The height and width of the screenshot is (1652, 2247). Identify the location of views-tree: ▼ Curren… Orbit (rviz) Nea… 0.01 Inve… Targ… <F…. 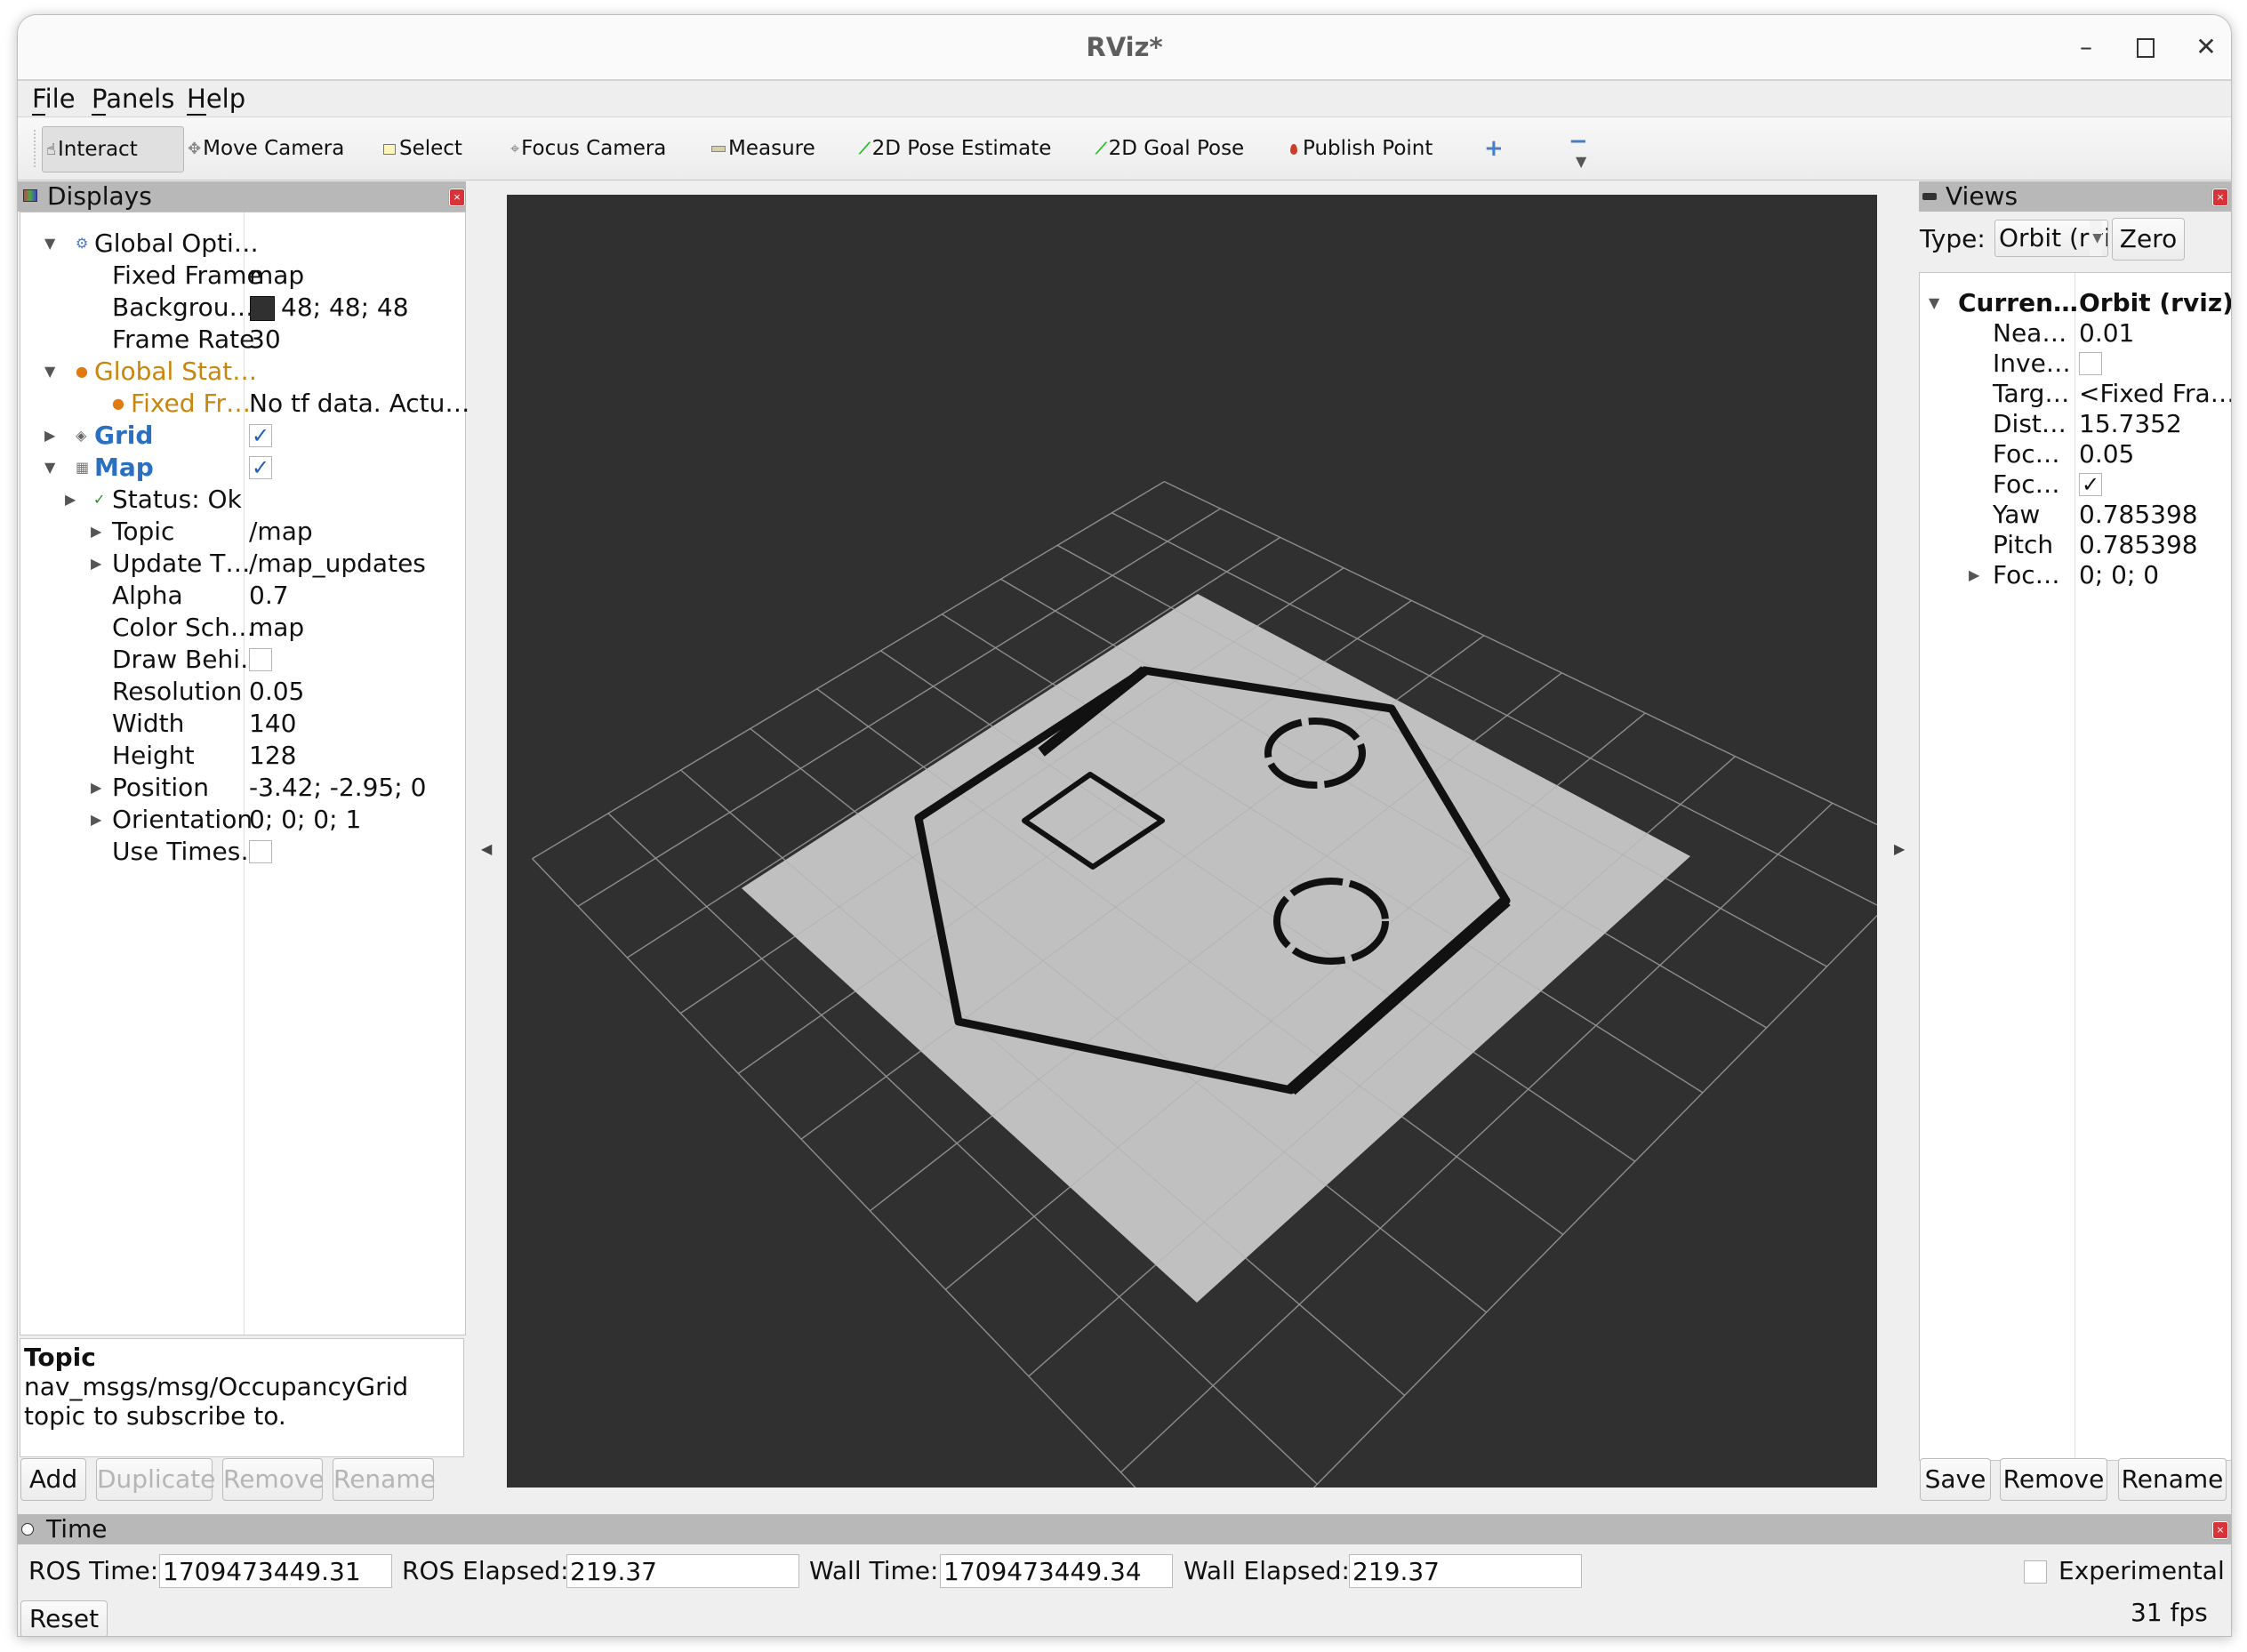
(2075, 867).